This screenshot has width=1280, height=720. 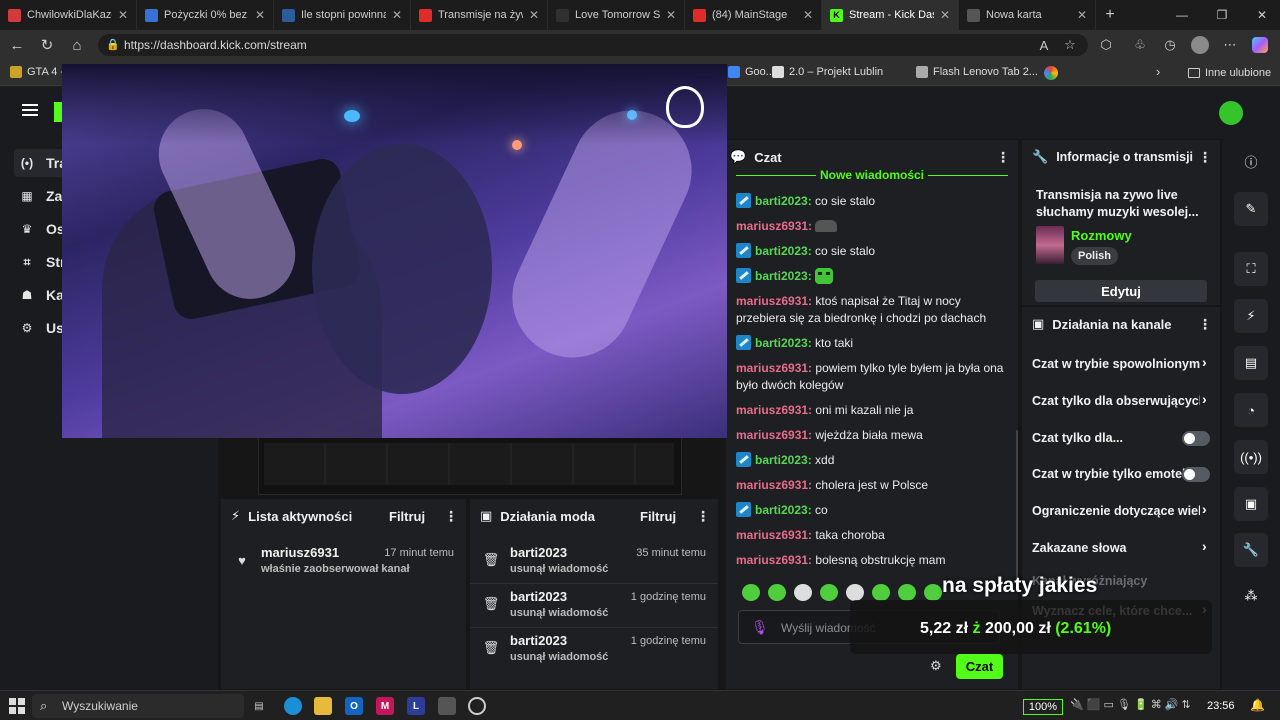 I want to click on notes-icon: ▤, so click(x=1251, y=363).